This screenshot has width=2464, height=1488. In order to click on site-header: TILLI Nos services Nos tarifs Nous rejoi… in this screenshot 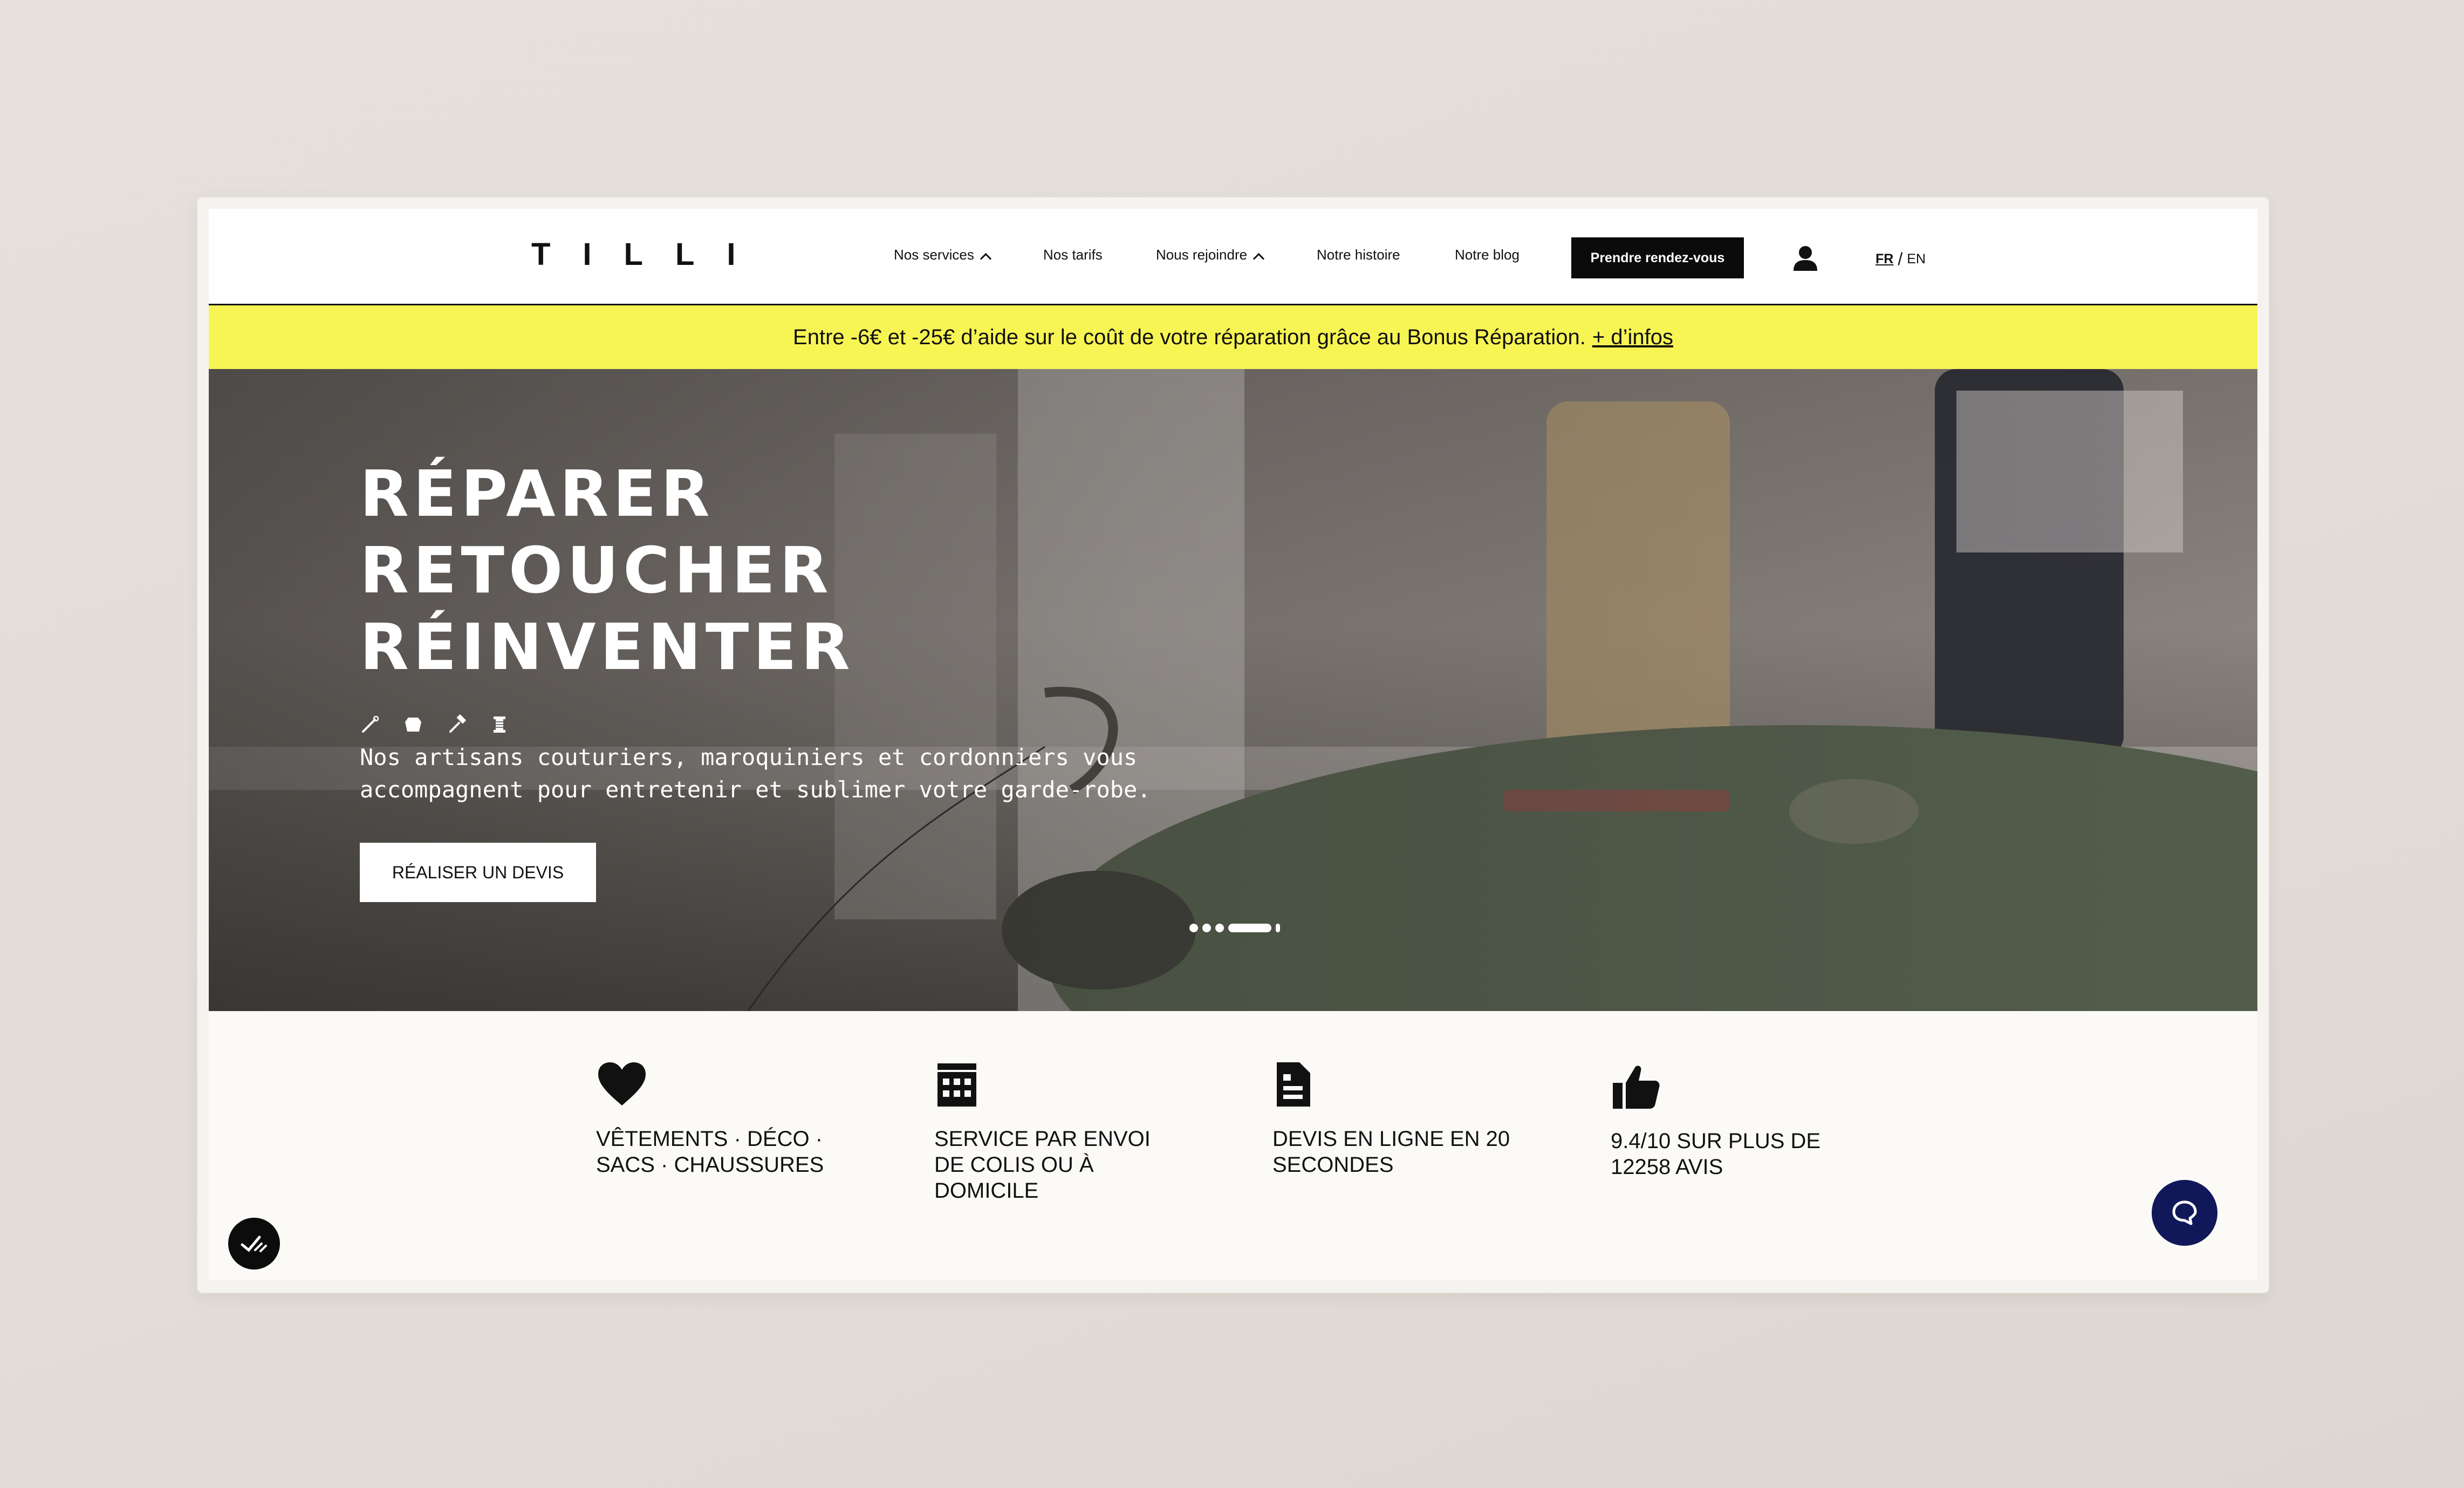, I will do `click(1233, 257)`.